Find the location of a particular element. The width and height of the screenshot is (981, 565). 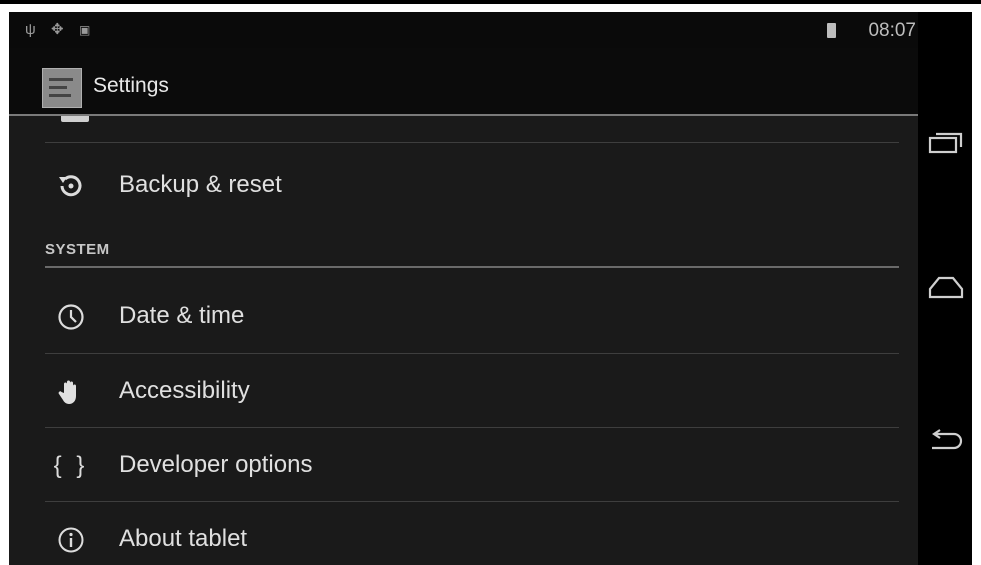

list-item-date-time: Date & time is located at coordinates (472, 316).